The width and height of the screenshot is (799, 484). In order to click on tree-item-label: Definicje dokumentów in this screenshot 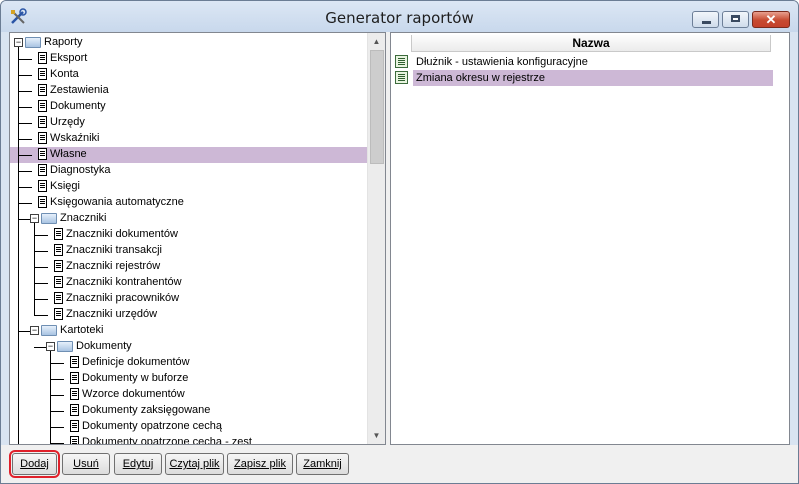, I will do `click(136, 362)`.